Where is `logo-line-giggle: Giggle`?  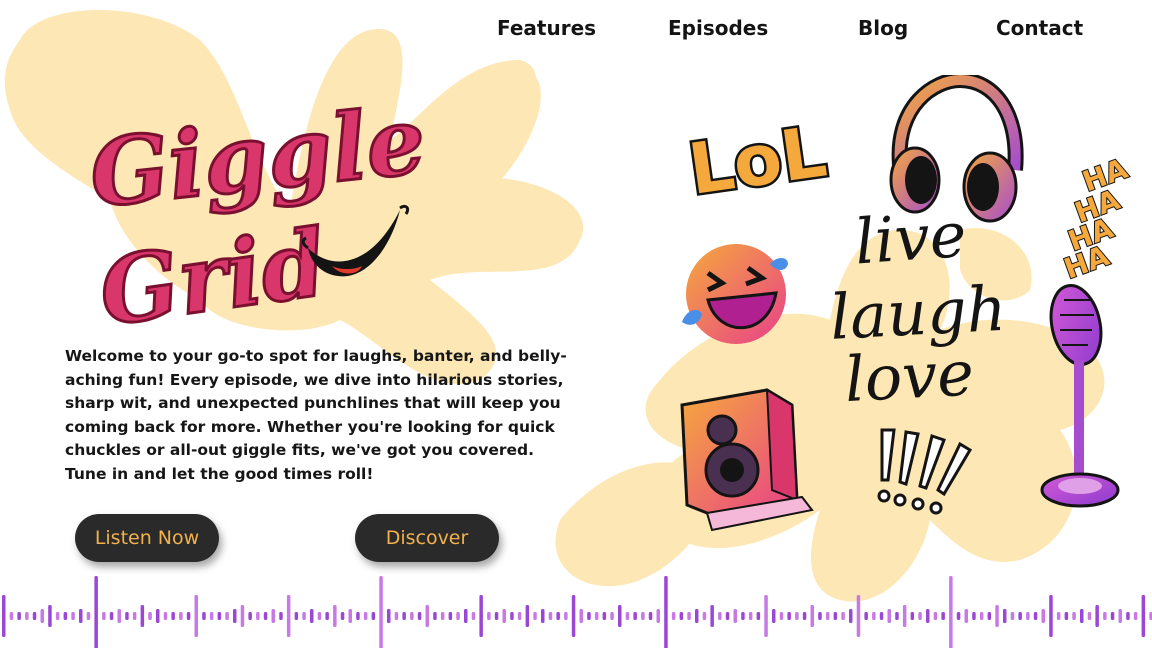 logo-line-giggle: Giggle is located at coordinates (257, 157).